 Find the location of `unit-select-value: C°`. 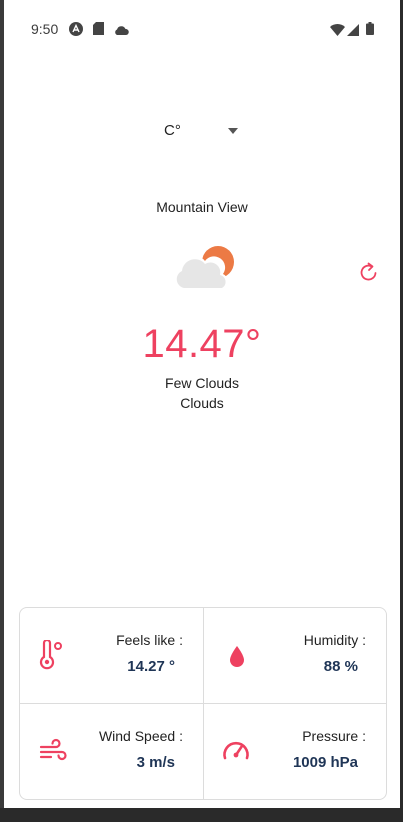

unit-select-value: C° is located at coordinates (172, 130).